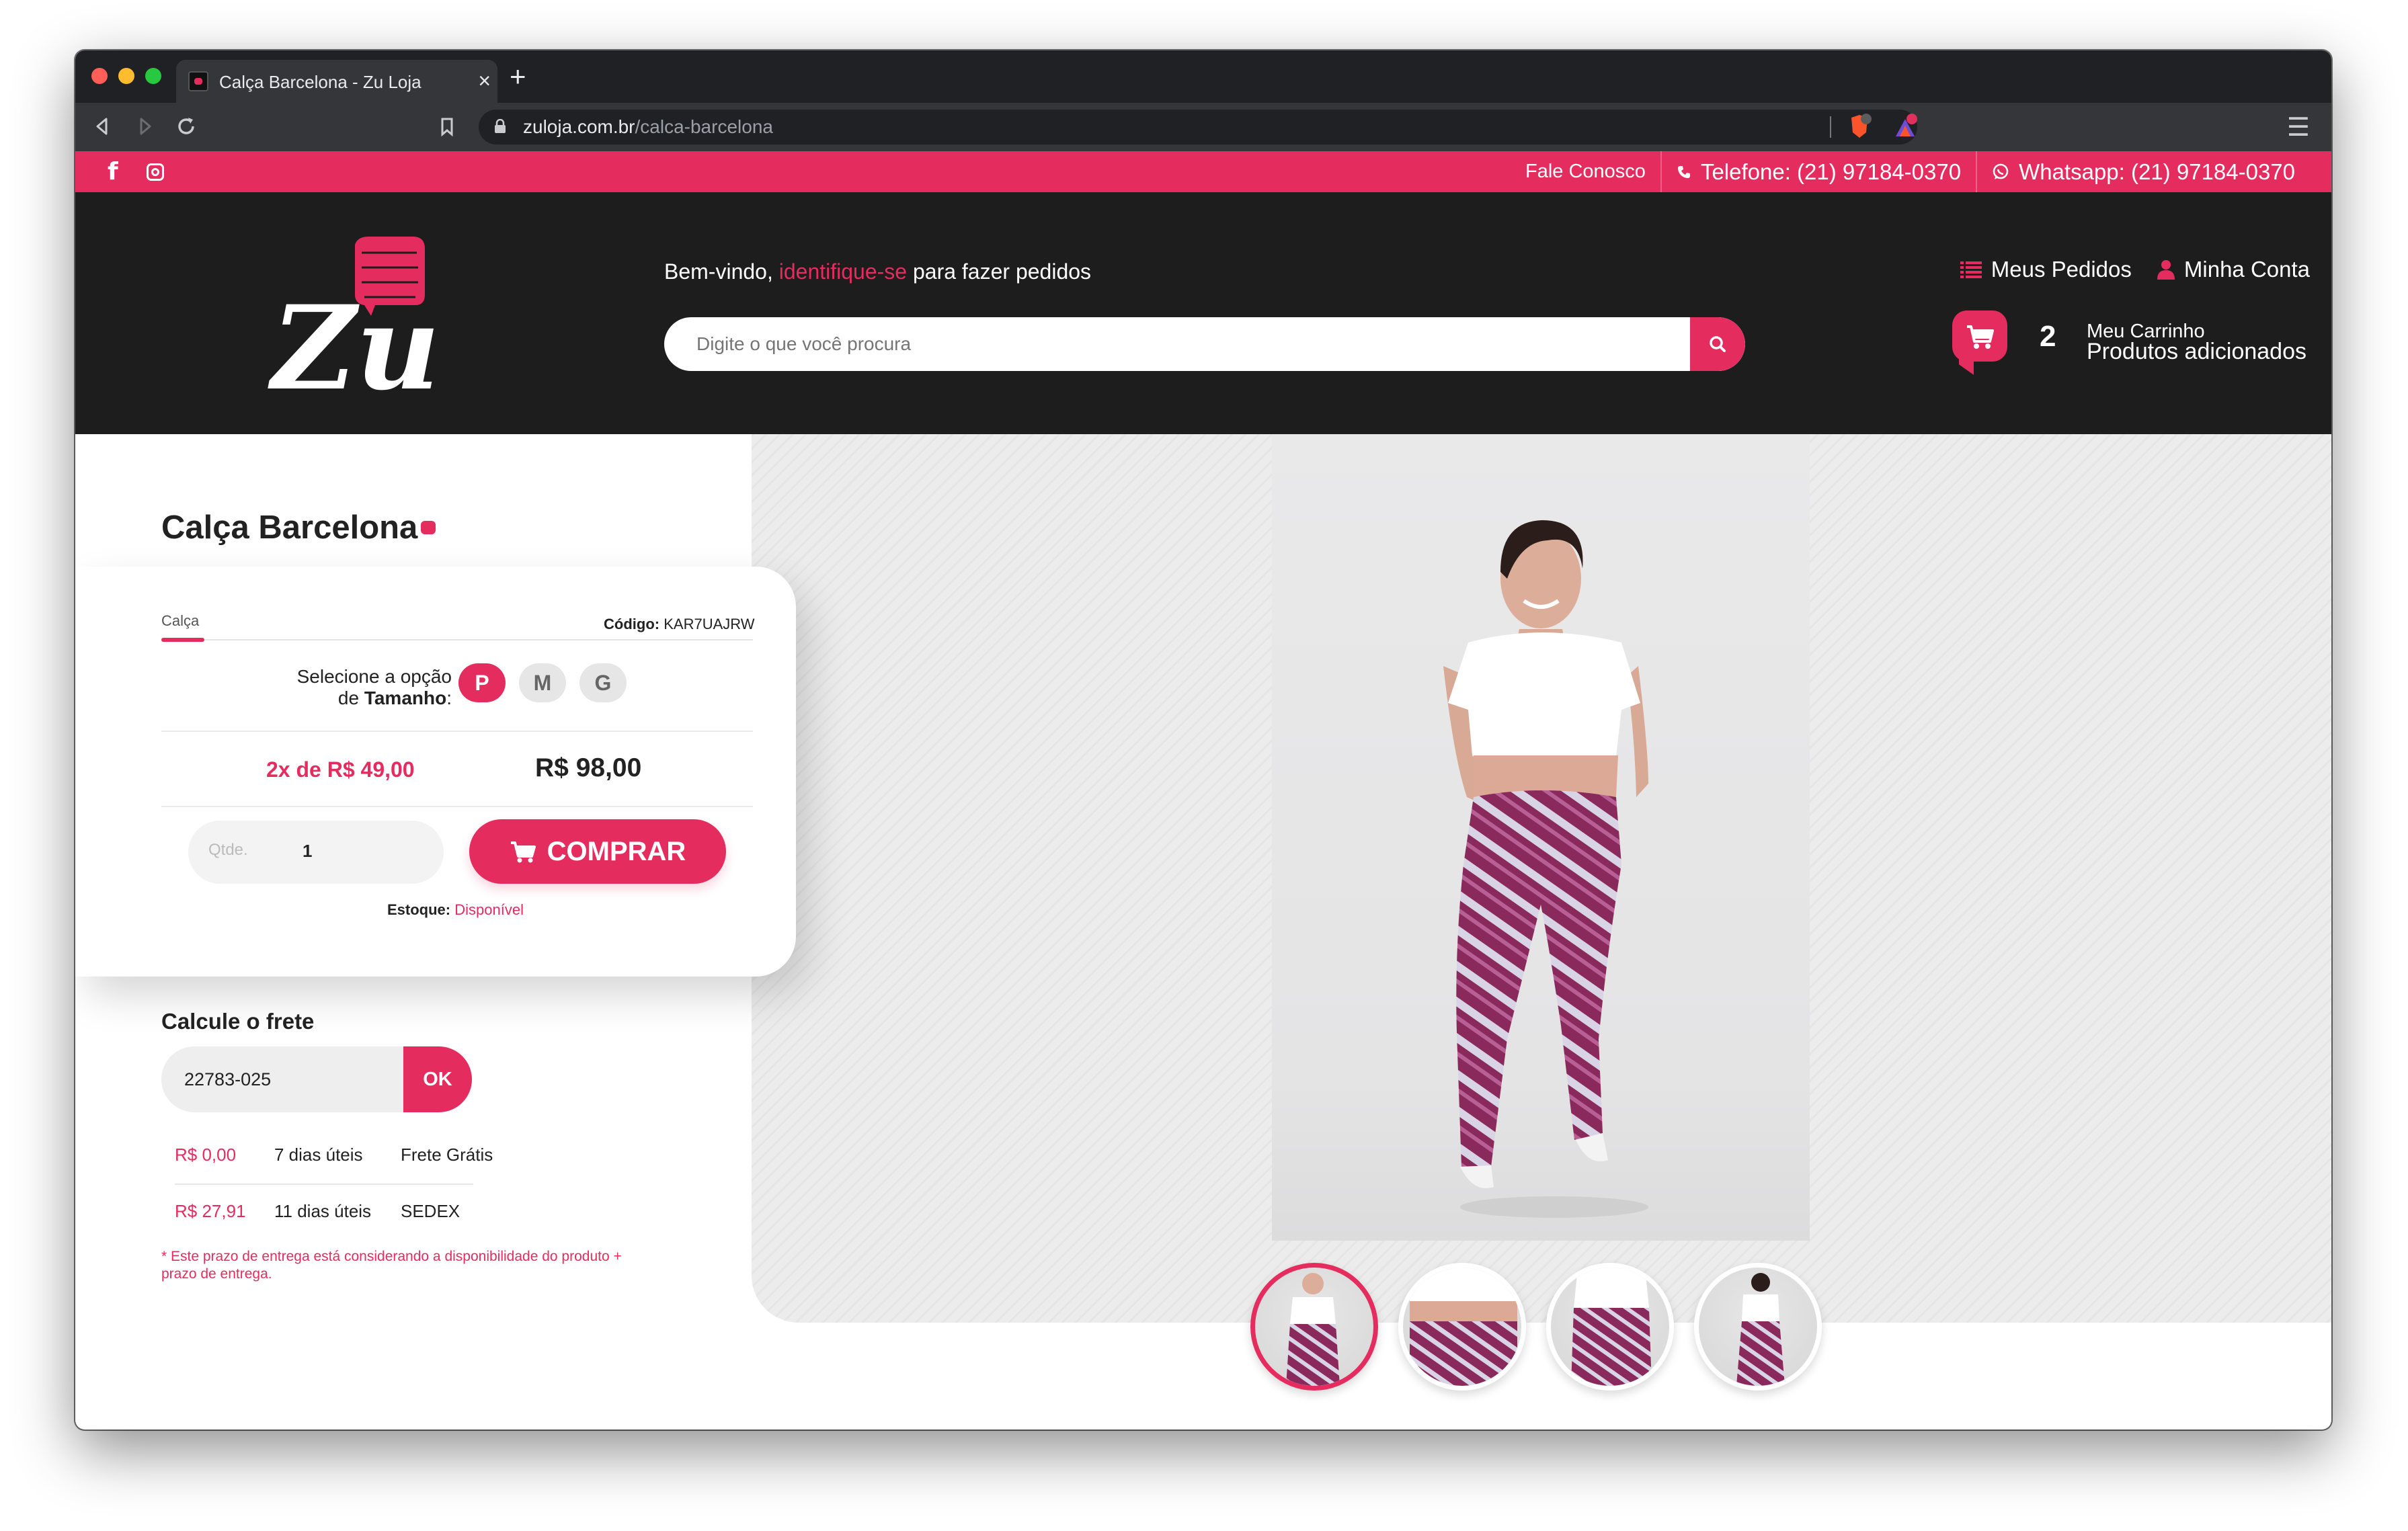 This screenshot has height=1531, width=2408. What do you see at coordinates (354, 340) in the screenshot?
I see `svg-text: Zu` at bounding box center [354, 340].